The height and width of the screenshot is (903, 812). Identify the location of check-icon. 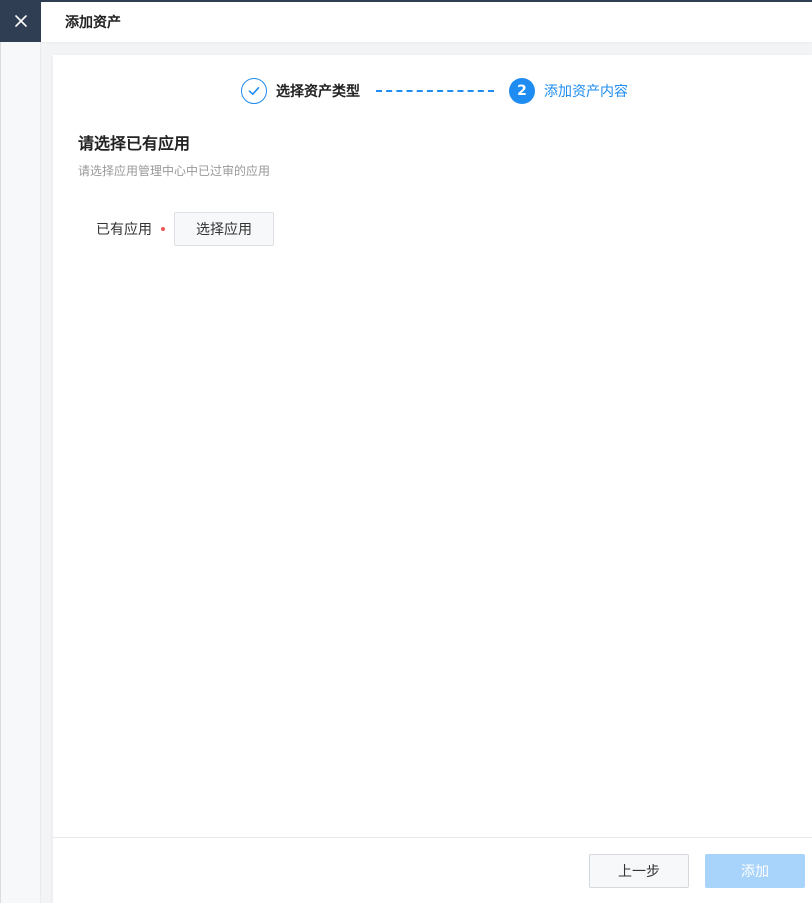
(254, 91).